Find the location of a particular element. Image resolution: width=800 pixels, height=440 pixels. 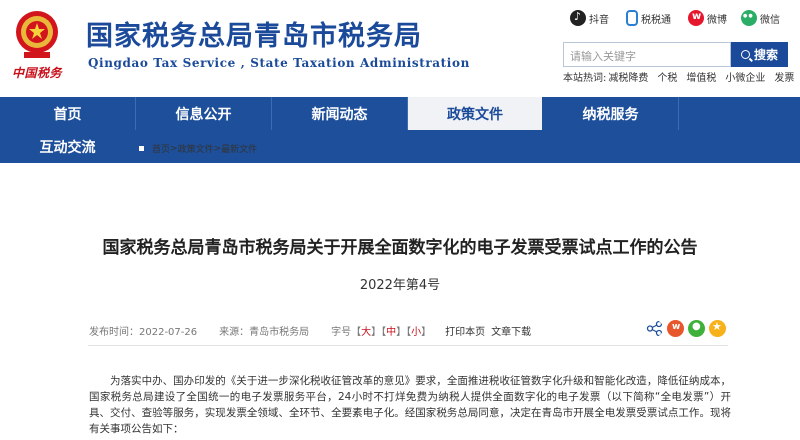

weibo-icon is located at coordinates (696, 18).